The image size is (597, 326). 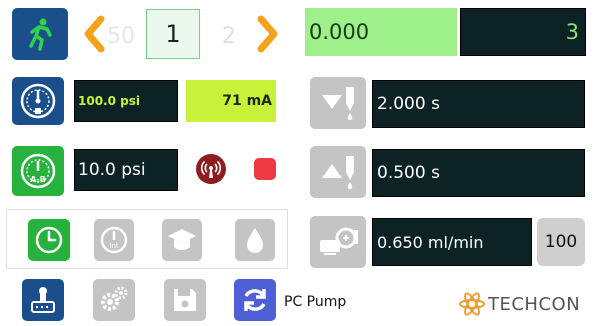 I want to click on wireless-signal-icon, so click(x=211, y=169).